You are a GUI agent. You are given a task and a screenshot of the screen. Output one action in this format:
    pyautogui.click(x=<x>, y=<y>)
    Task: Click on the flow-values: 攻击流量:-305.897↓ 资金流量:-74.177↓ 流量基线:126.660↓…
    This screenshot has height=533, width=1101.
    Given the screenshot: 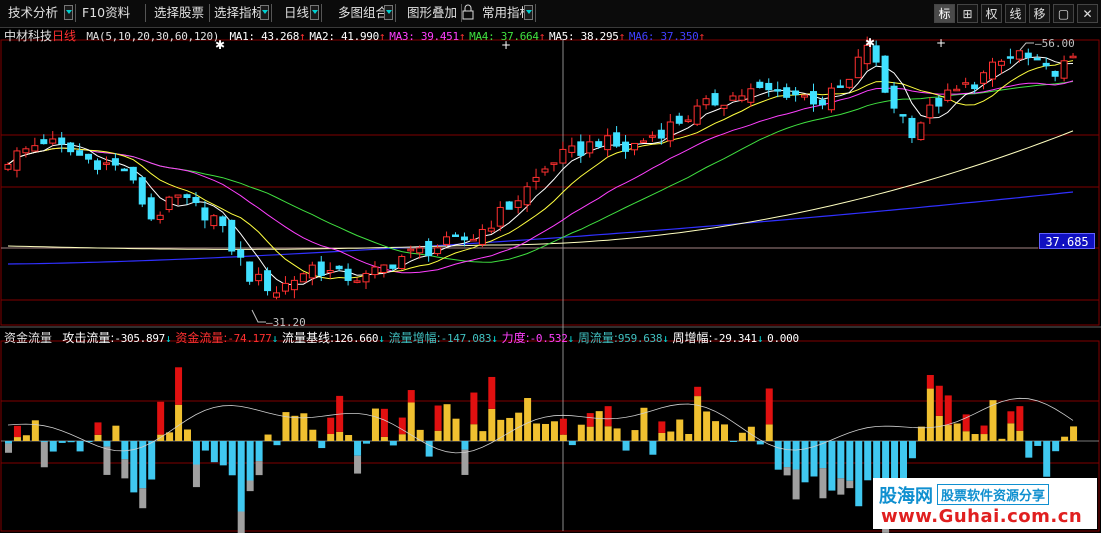 What is the action you would take?
    pyautogui.click(x=432, y=338)
    